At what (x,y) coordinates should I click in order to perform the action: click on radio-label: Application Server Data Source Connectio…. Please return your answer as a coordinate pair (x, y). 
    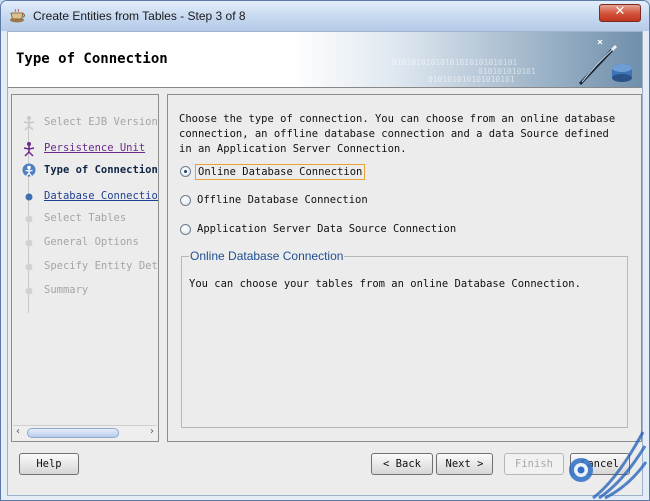
    Looking at the image, I should click on (326, 229).